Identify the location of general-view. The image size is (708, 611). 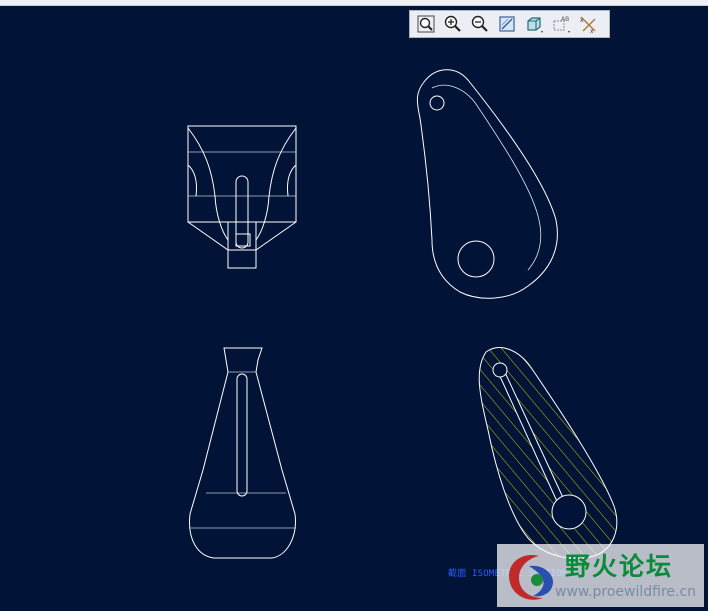
(487, 184).